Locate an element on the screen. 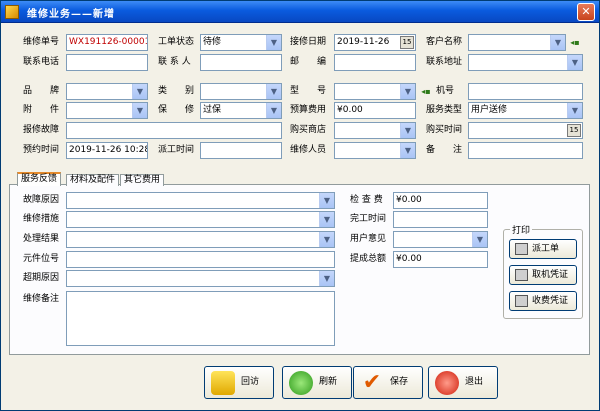 The height and width of the screenshot is (411, 600). contact-label: 联 系 人 is located at coordinates (174, 62).